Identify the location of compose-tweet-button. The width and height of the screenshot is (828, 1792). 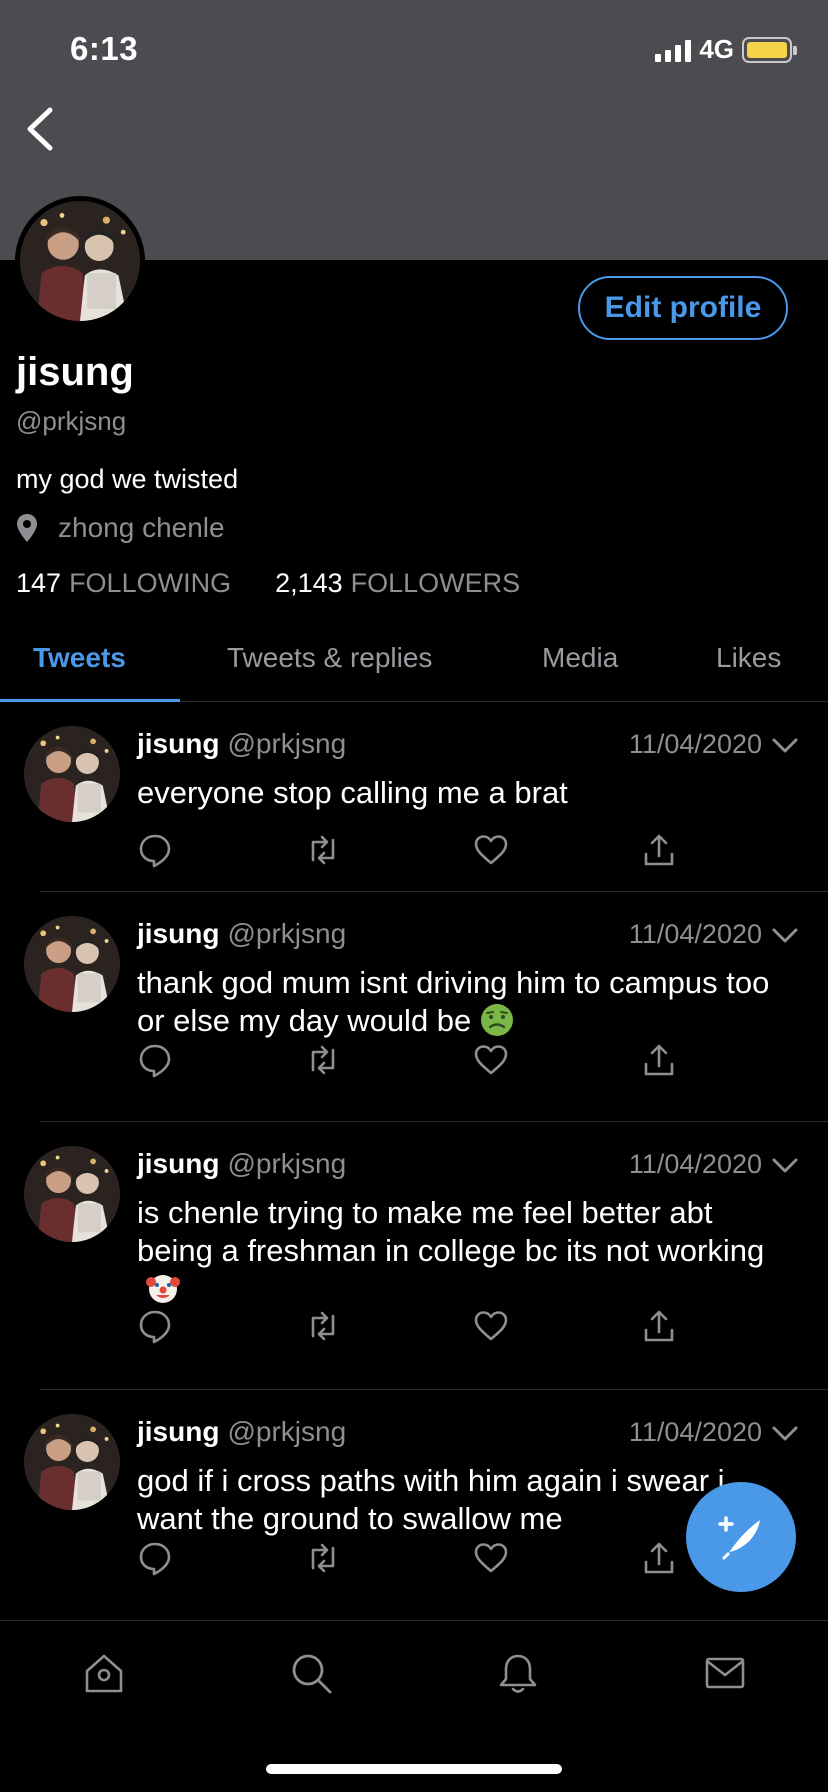
(741, 1537).